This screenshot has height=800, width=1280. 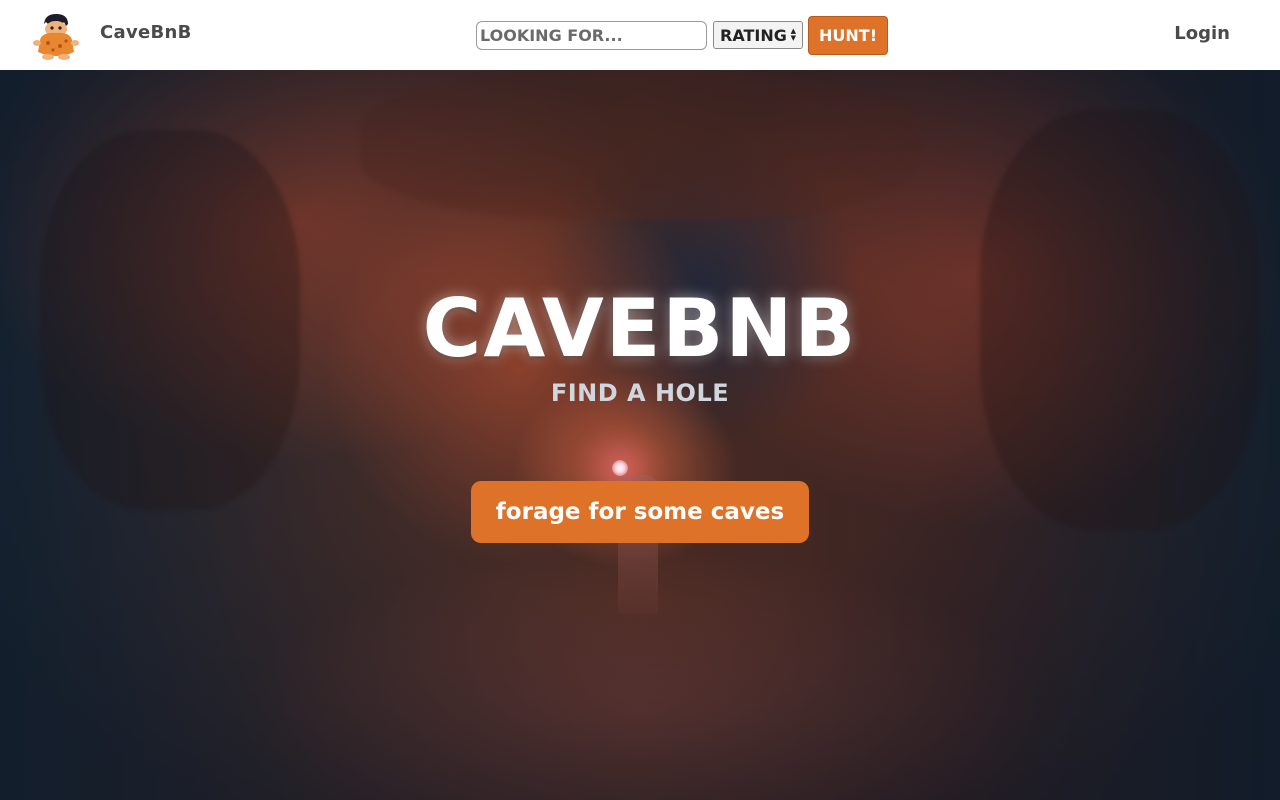 What do you see at coordinates (640, 393) in the screenshot?
I see `hero-subtitle: FIND A HOLE` at bounding box center [640, 393].